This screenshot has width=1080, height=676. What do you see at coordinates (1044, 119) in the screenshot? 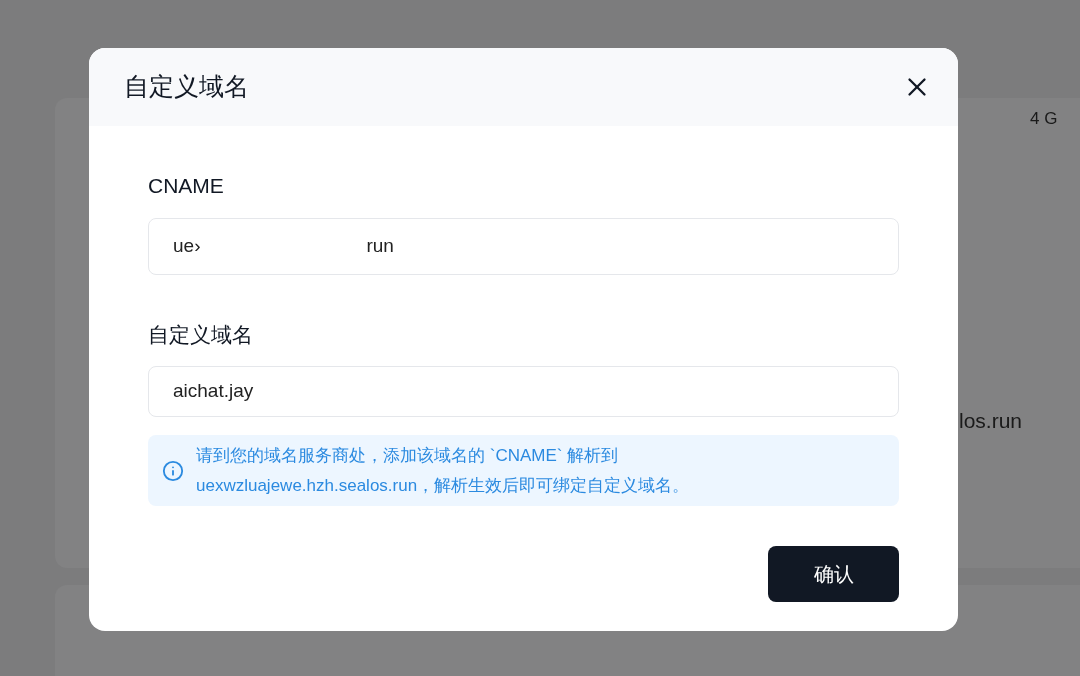
I see `memory-value: 4 G` at bounding box center [1044, 119].